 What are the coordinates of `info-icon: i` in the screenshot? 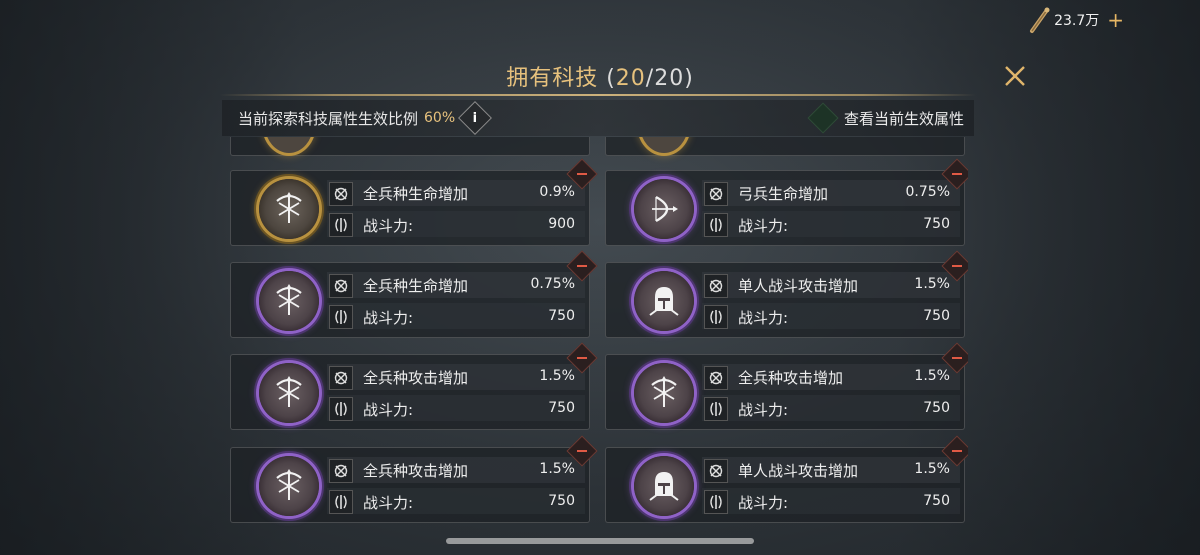 It's located at (475, 118).